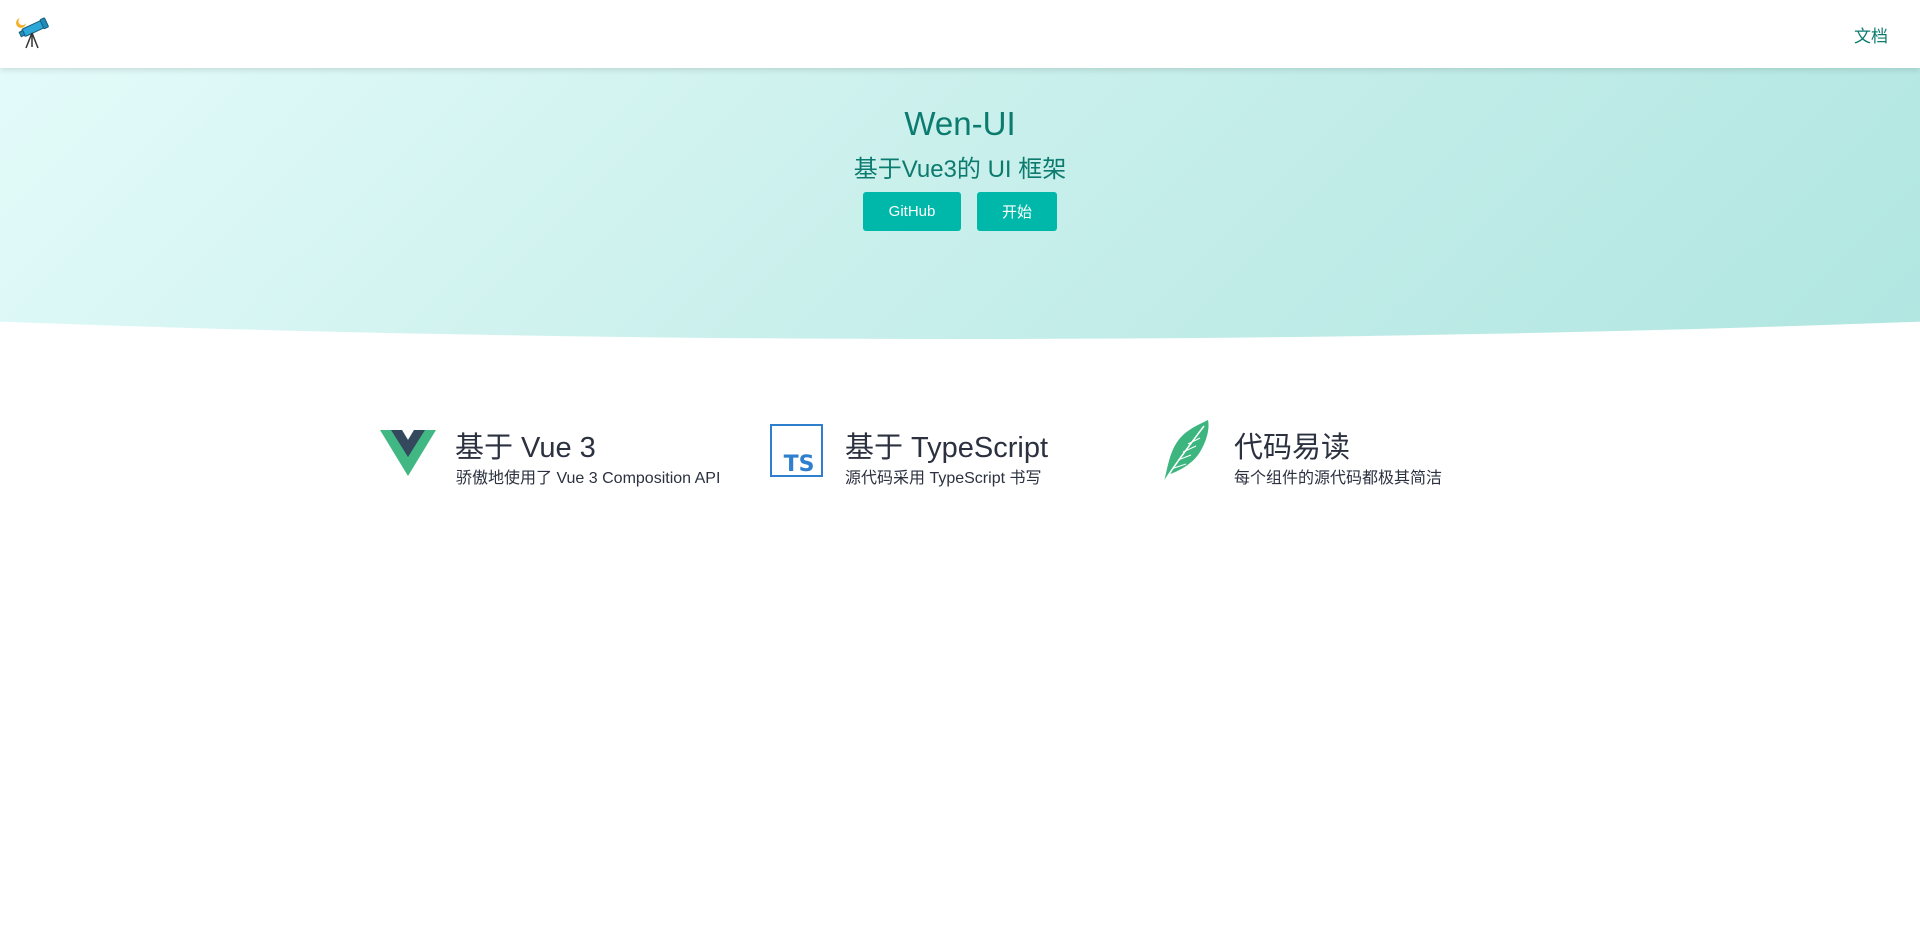 This screenshot has height=937, width=1920. I want to click on feature-description: 骄傲地使用了 Vue 3 Composition API, so click(588, 478).